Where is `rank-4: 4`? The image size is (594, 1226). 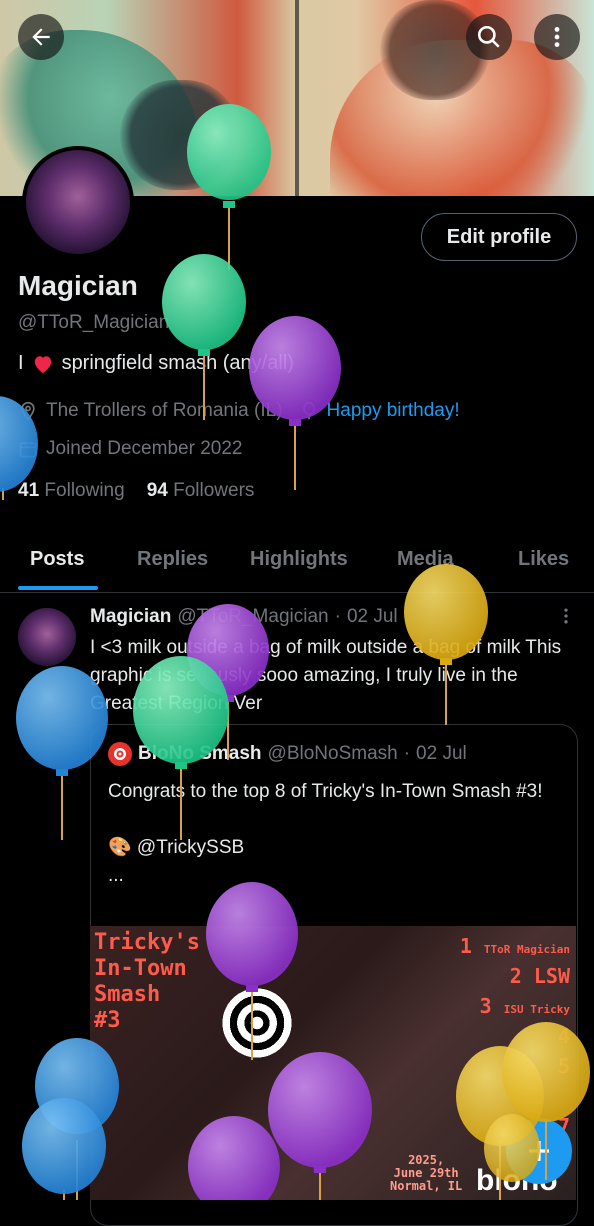
rank-4: 4 is located at coordinates (563, 1036).